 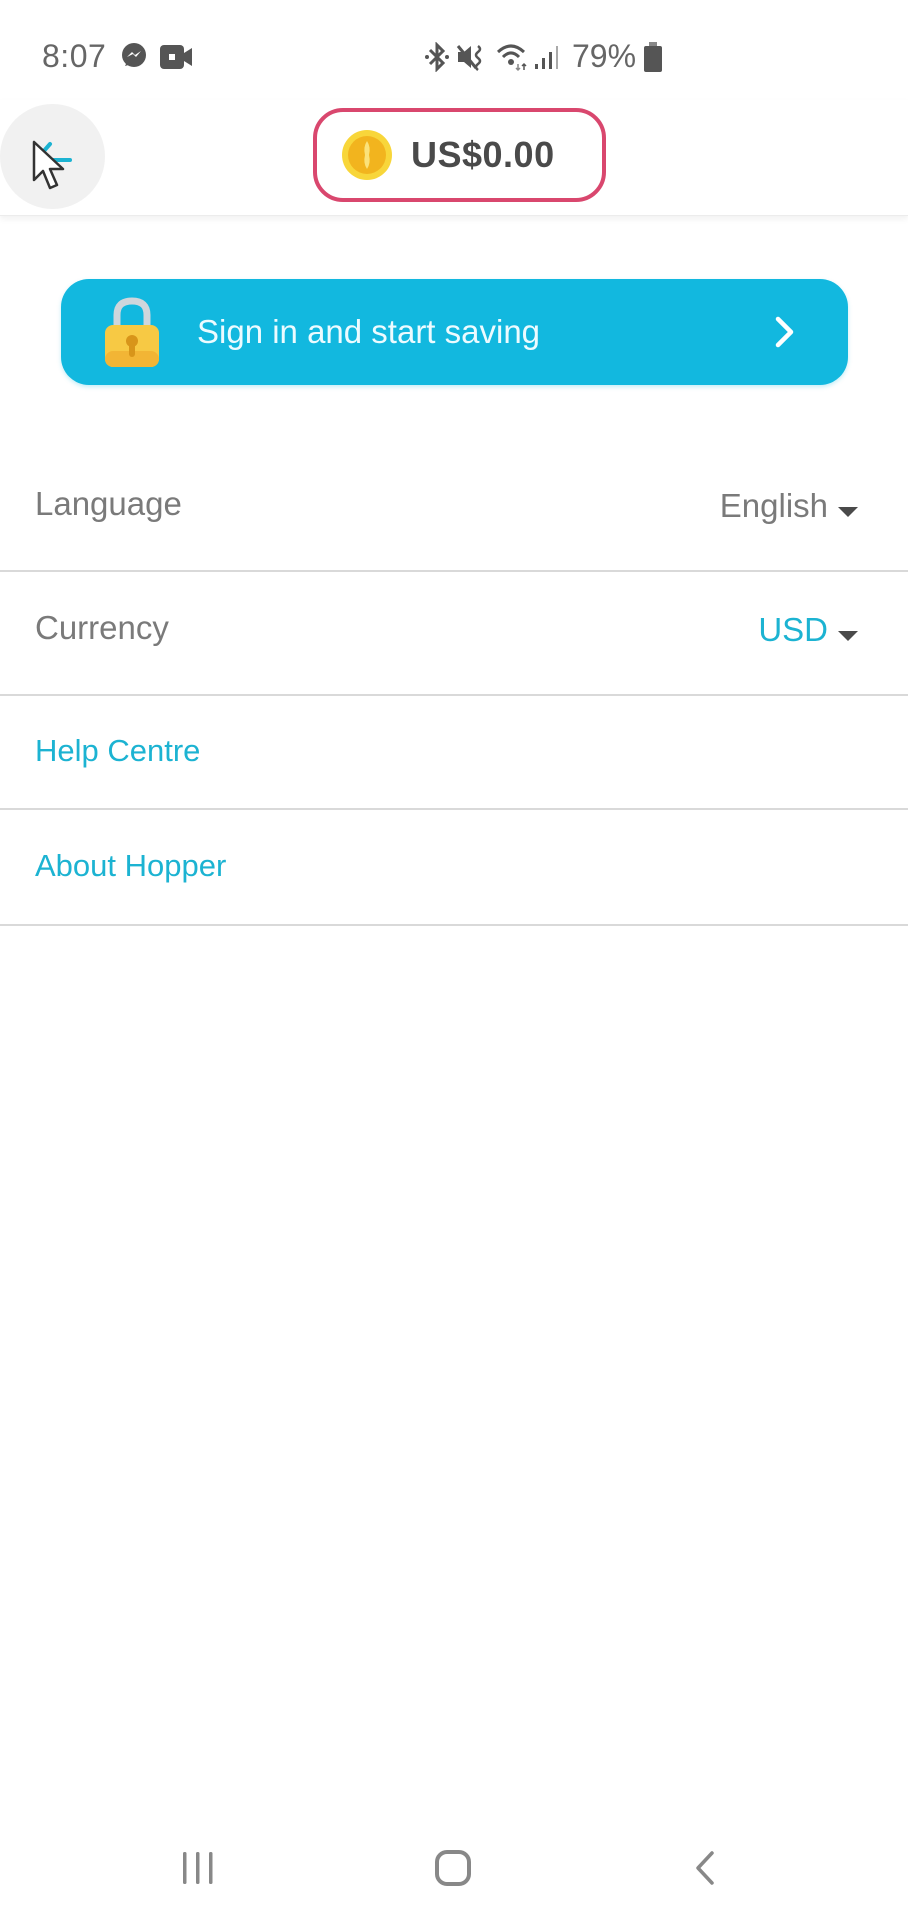 What do you see at coordinates (793, 630) in the screenshot?
I see `currency-value: USD` at bounding box center [793, 630].